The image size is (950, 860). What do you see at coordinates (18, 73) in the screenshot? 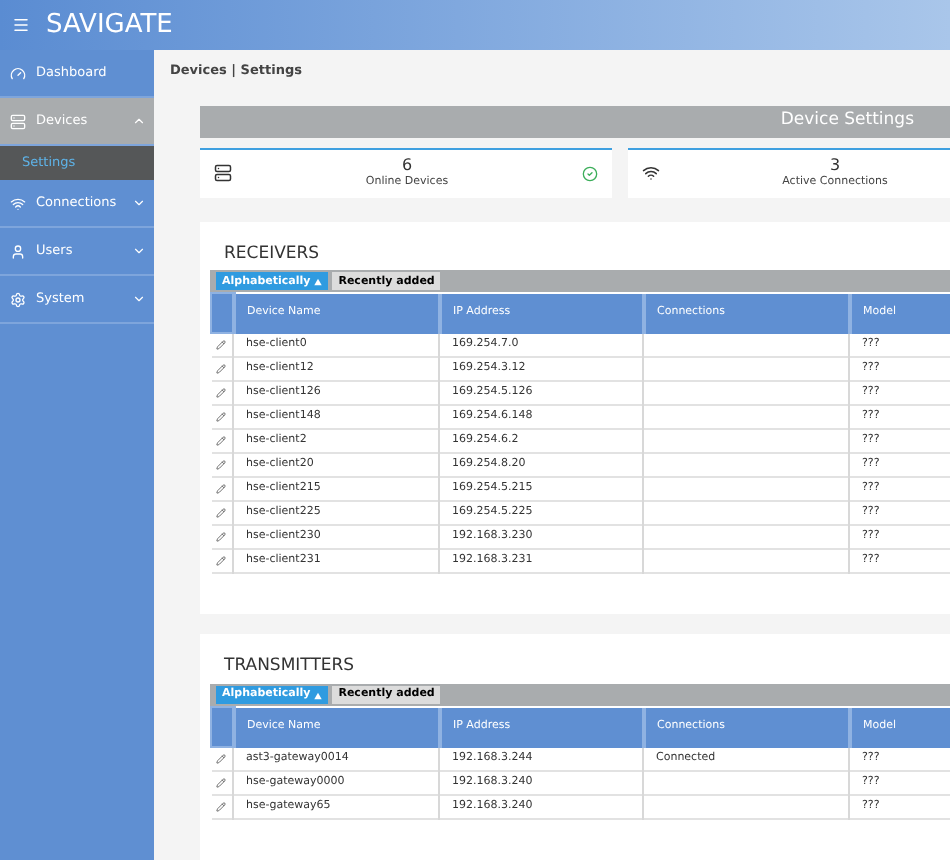
I see `gauge-icon` at bounding box center [18, 73].